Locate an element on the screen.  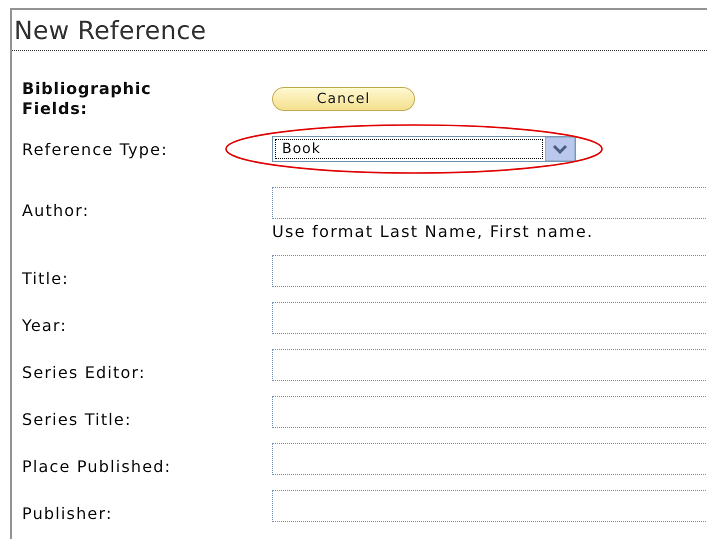
field-label: Title: is located at coordinates (45, 278).